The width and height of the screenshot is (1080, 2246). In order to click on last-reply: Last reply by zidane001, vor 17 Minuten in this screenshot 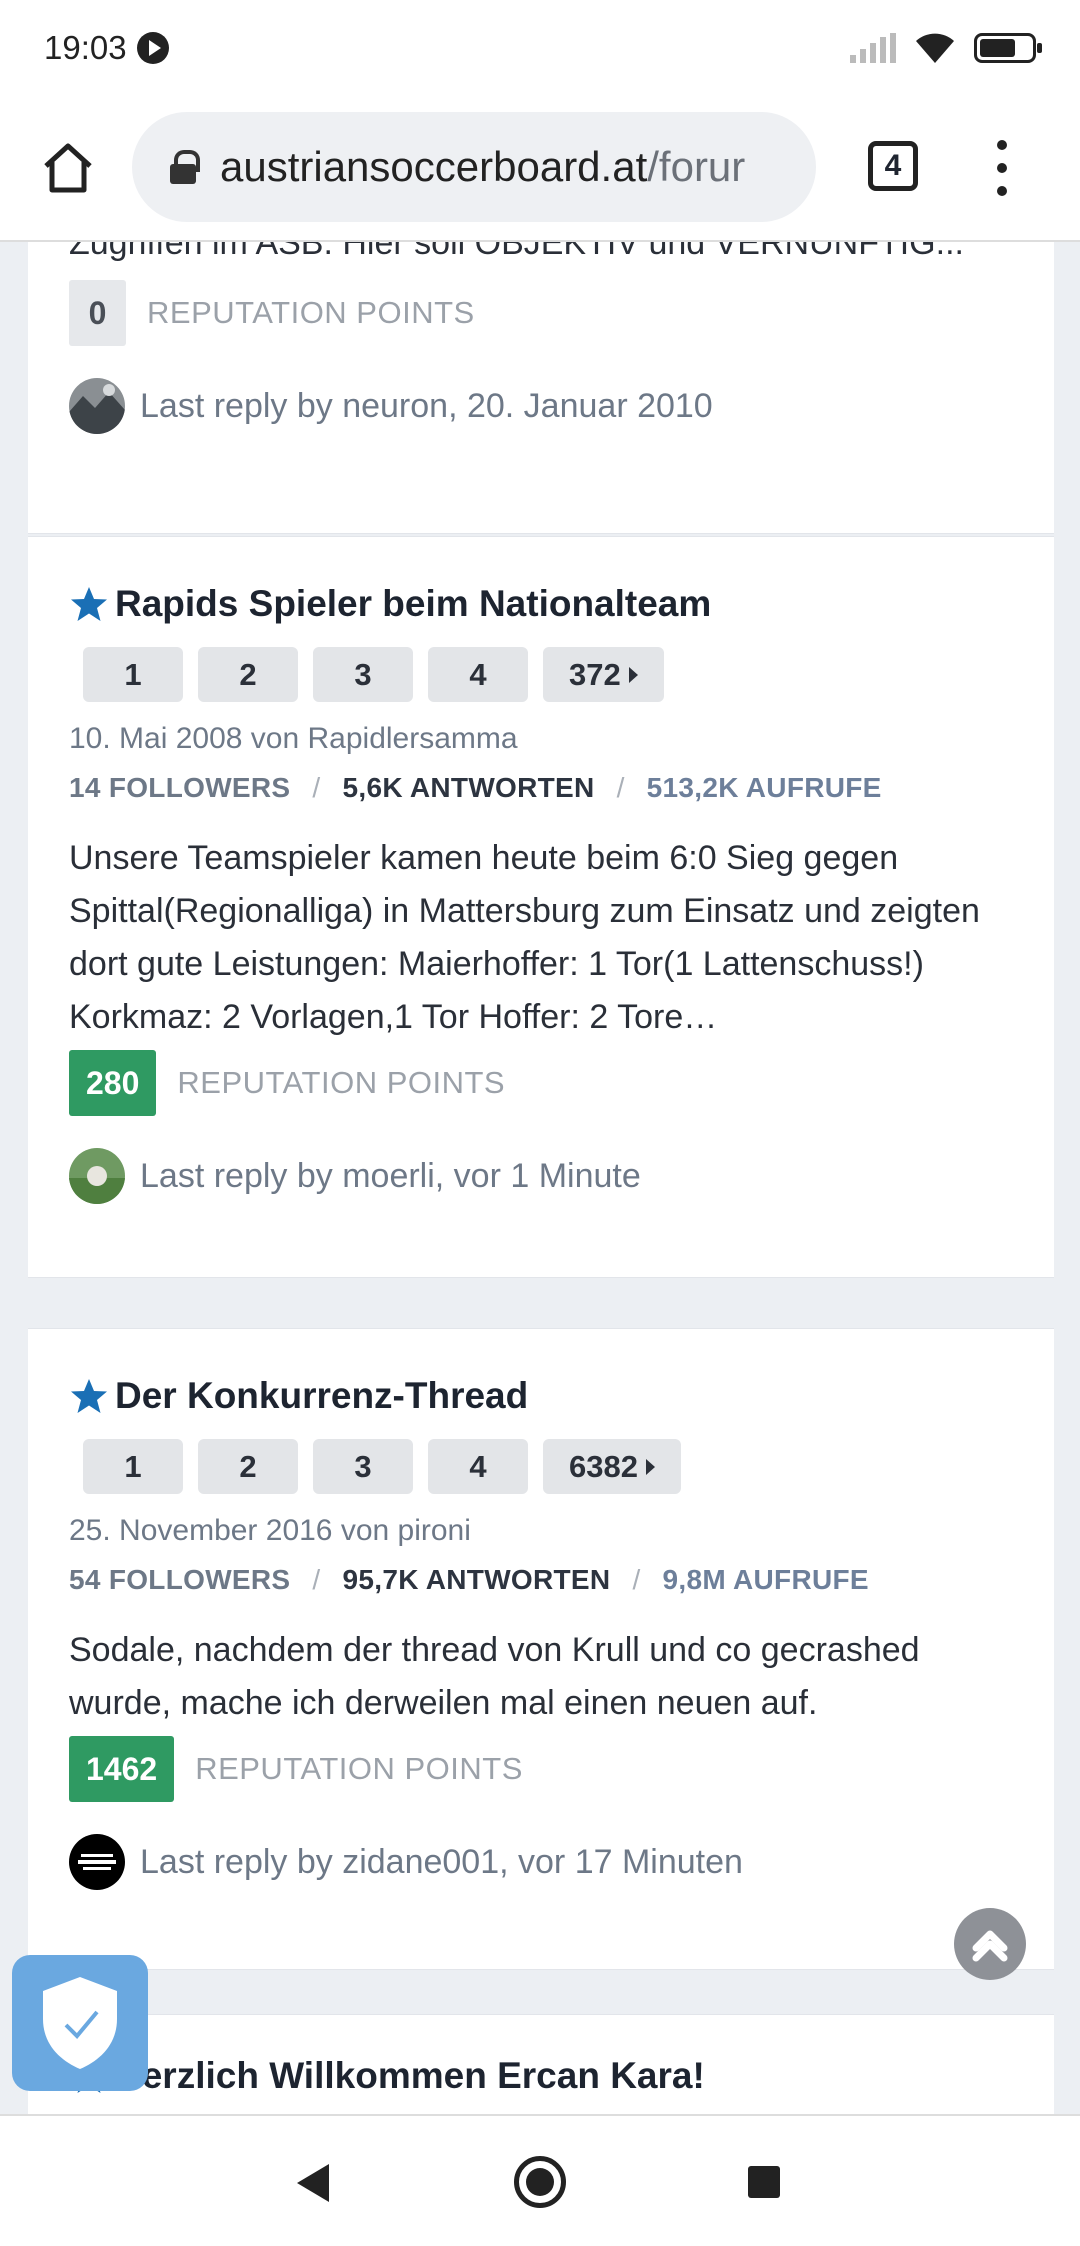, I will do `click(441, 1862)`.